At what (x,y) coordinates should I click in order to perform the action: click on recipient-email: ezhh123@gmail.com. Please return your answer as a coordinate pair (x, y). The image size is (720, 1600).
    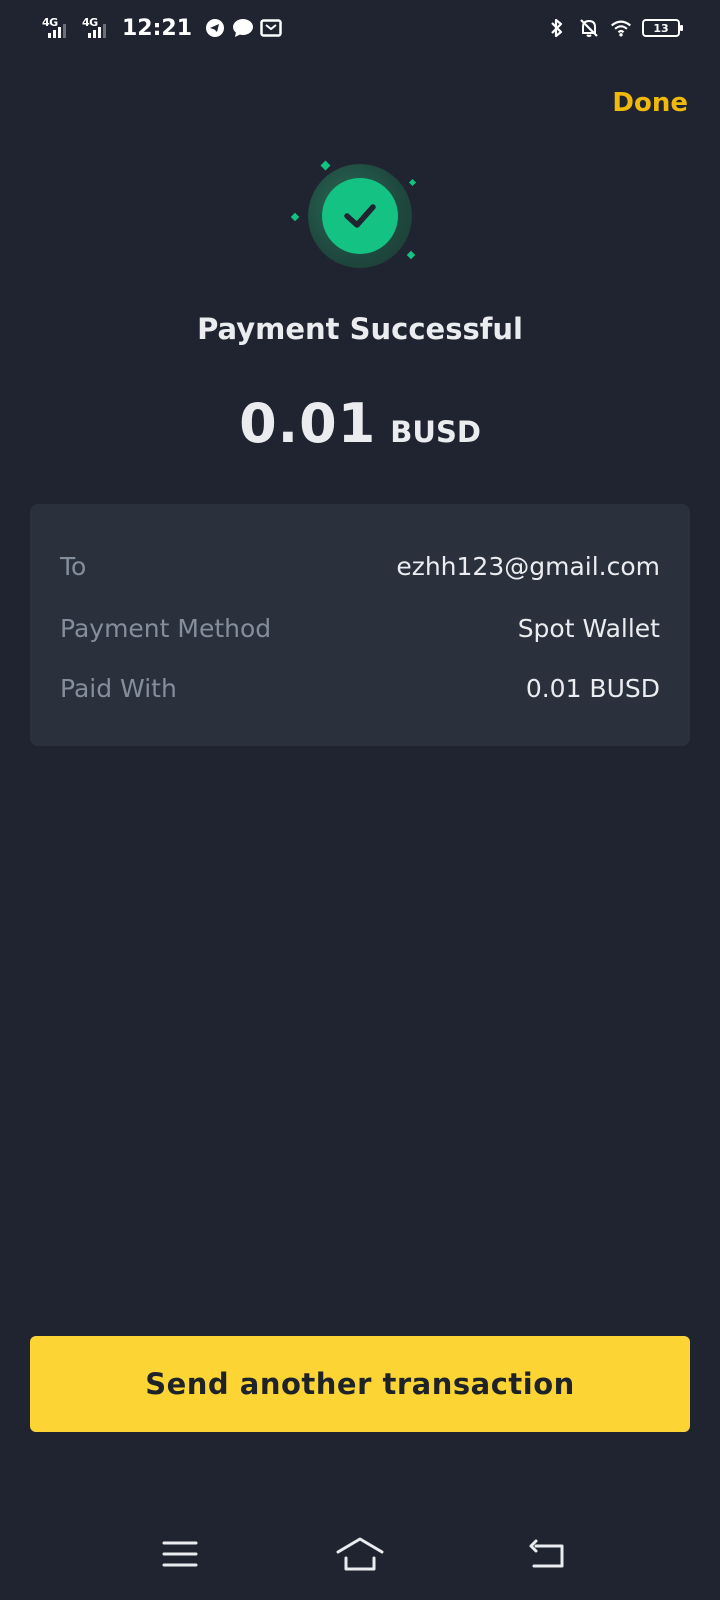
    Looking at the image, I should click on (528, 566).